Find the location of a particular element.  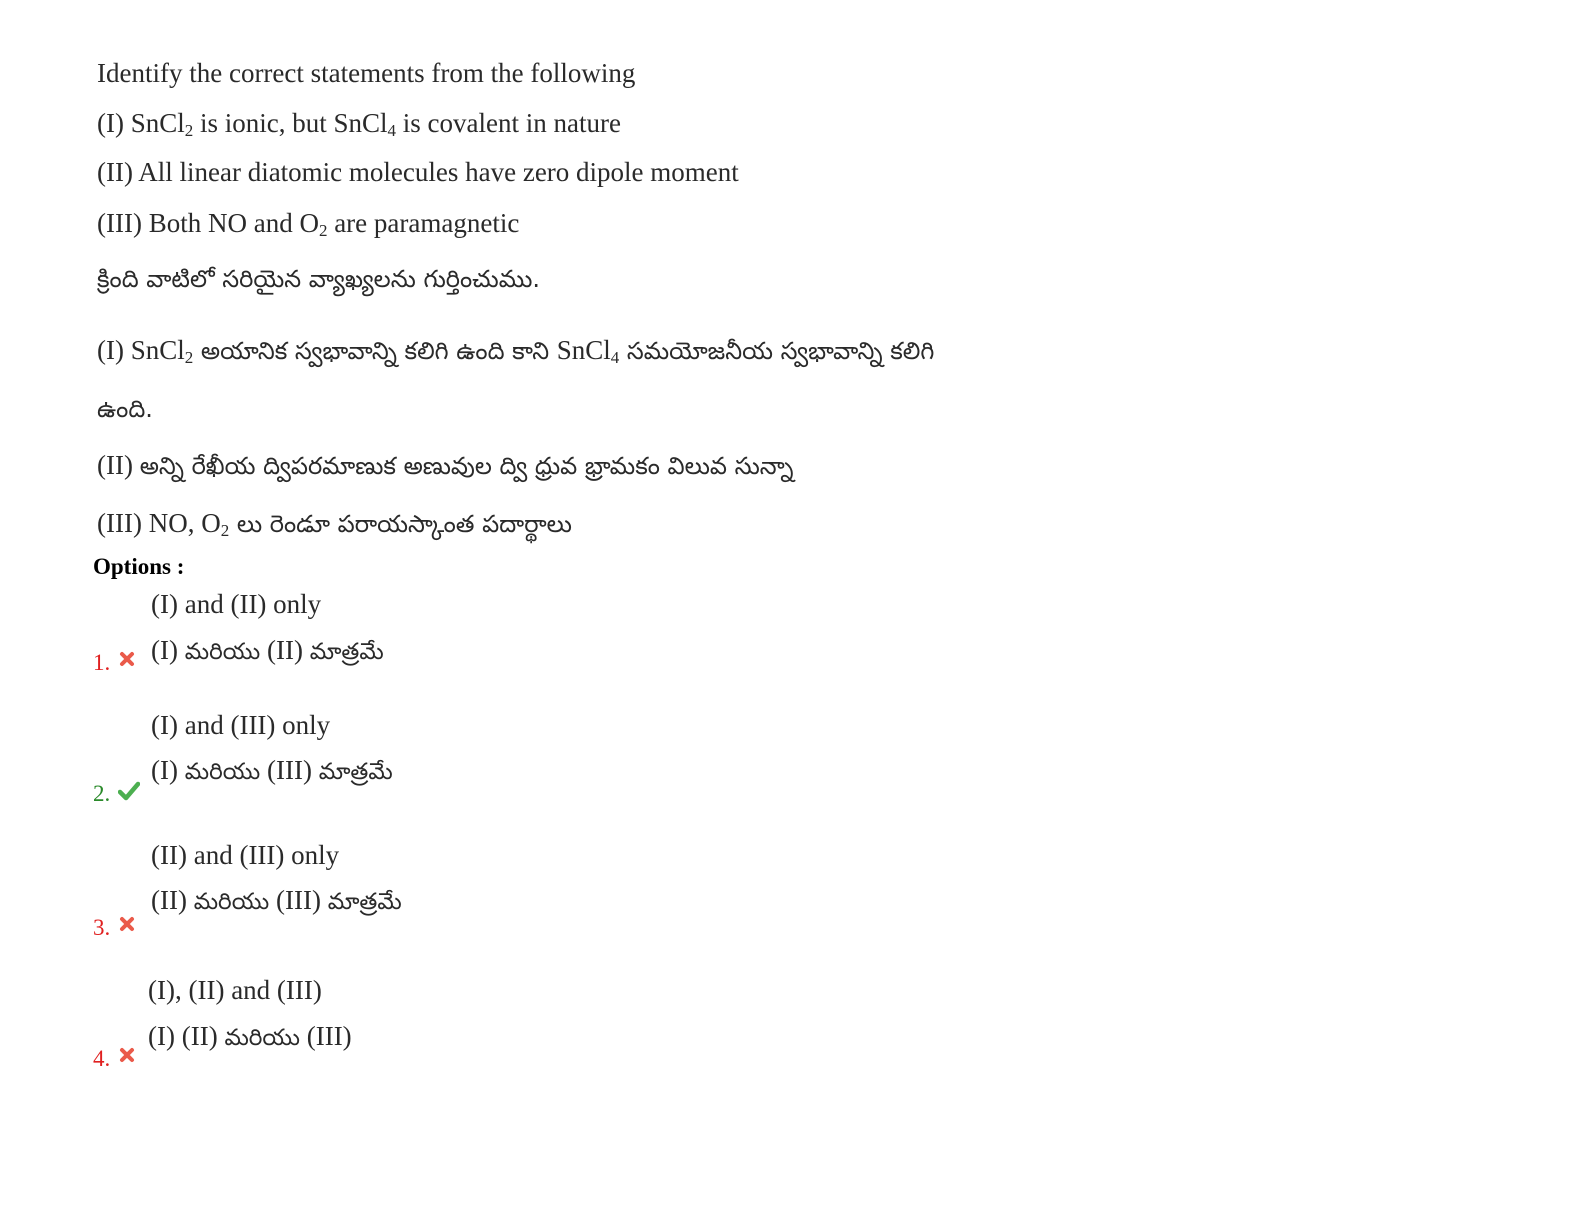

stmt-text: are paramagnetic is located at coordinates (423, 223).